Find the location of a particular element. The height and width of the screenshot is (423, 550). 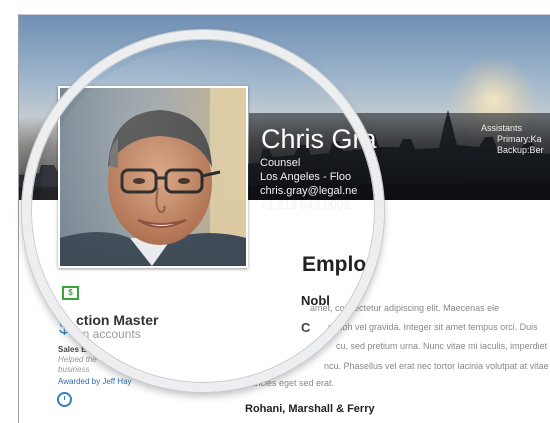

assistants-heading: Assistants is located at coordinates (502, 128).